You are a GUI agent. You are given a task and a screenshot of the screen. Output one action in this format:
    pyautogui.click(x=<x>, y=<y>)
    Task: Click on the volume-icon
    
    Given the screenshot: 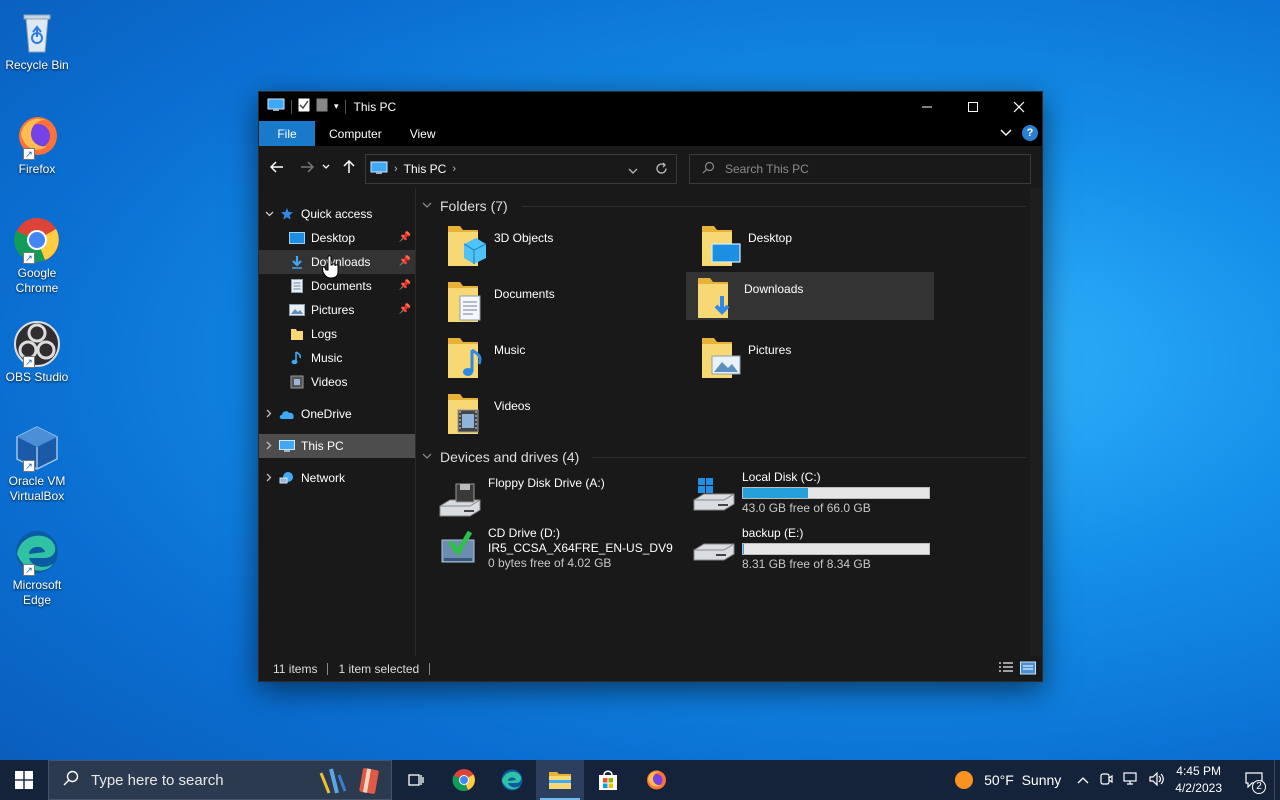 What is the action you would take?
    pyautogui.click(x=1157, y=780)
    